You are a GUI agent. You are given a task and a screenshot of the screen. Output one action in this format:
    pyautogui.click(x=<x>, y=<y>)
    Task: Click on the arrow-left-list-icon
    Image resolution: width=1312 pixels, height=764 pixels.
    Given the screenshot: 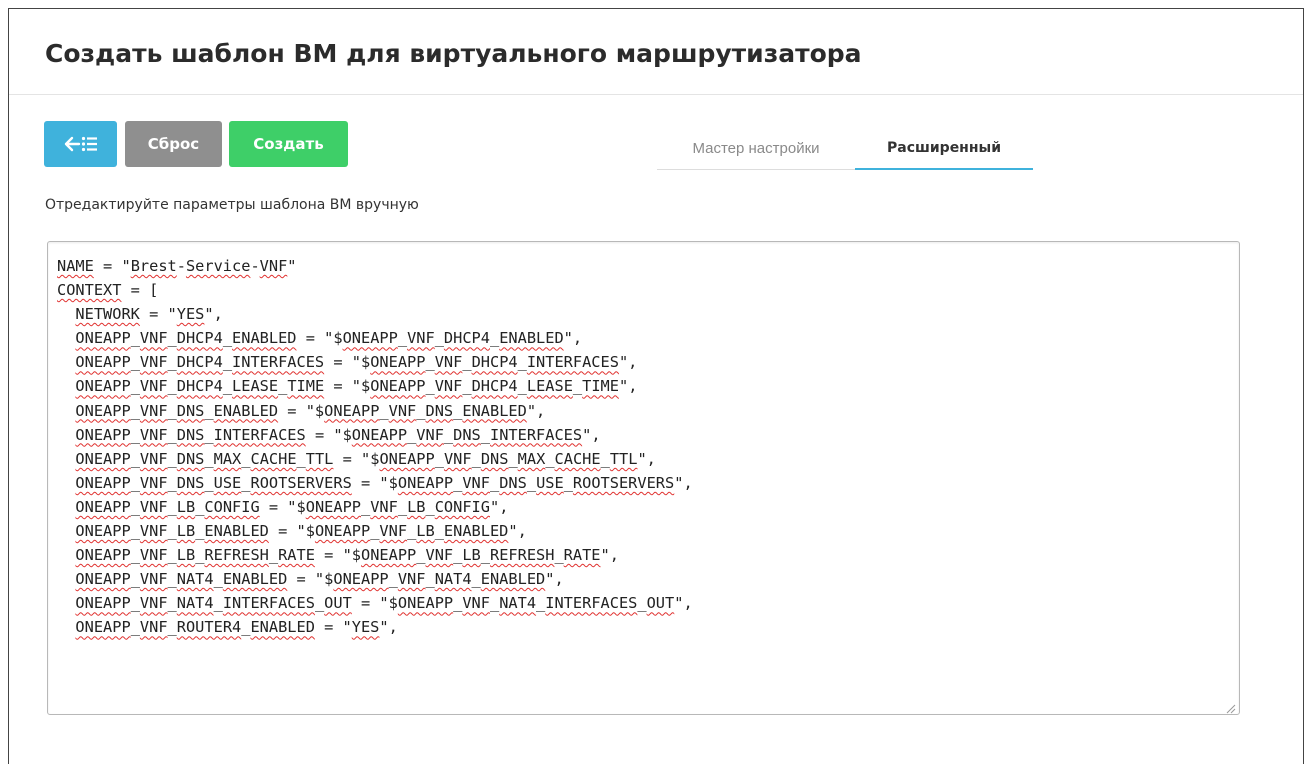 What is the action you would take?
    pyautogui.click(x=81, y=144)
    